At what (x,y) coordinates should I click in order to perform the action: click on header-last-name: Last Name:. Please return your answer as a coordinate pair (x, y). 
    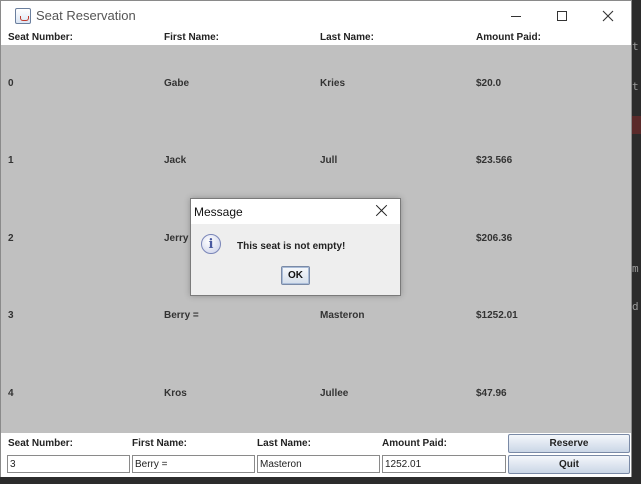
    Looking at the image, I should click on (347, 37).